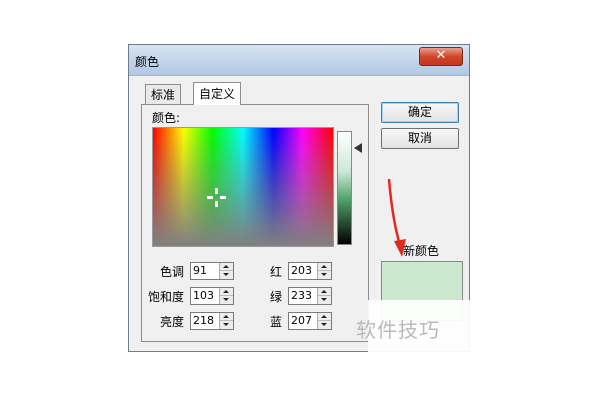 Image resolution: width=600 pixels, height=400 pixels. What do you see at coordinates (212, 271) in the screenshot?
I see `hue-spinbox: 91` at bounding box center [212, 271].